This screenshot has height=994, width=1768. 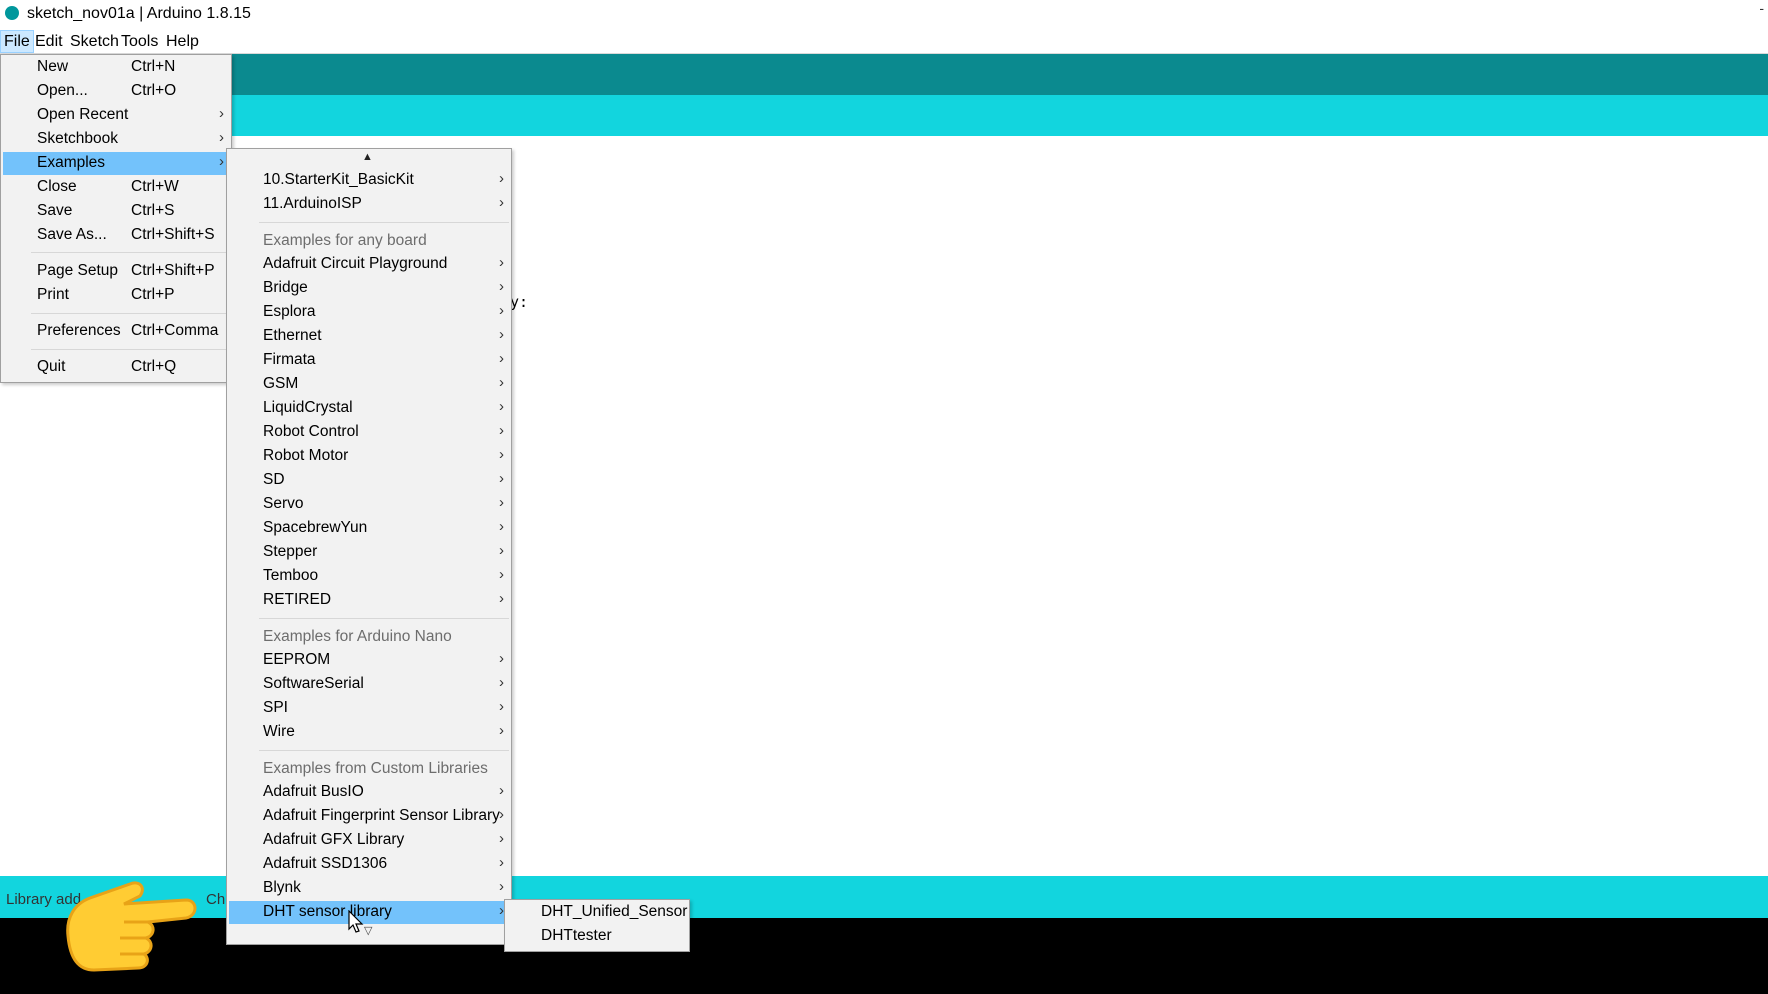 What do you see at coordinates (116, 271) in the screenshot?
I see `menu-item-page-setup: Page Setup Ctrl+Shift+P` at bounding box center [116, 271].